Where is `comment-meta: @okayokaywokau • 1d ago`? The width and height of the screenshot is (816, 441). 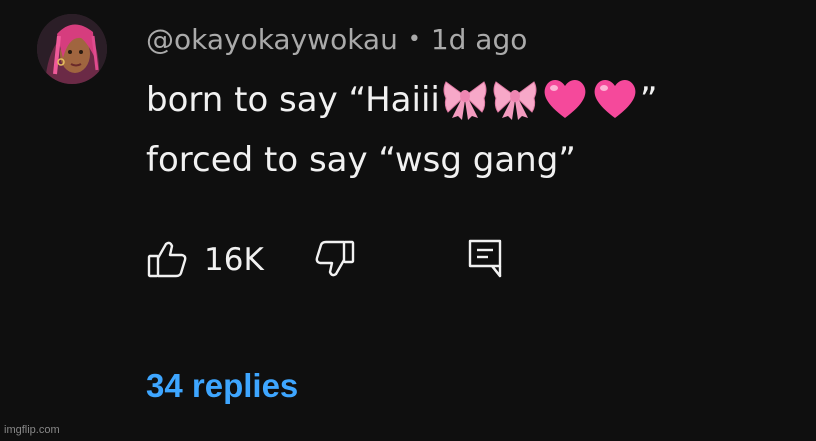 comment-meta: @okayokaywokau • 1d ago is located at coordinates (336, 41).